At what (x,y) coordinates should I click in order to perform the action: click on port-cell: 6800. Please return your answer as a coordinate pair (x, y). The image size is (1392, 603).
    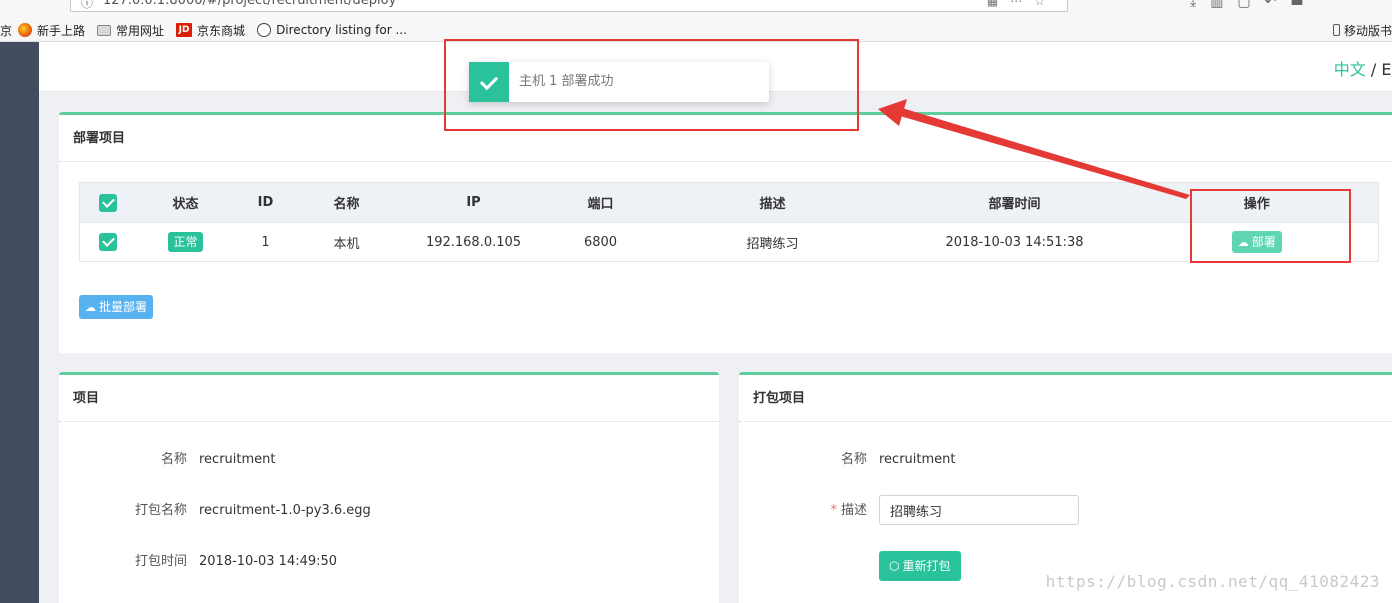
    Looking at the image, I should click on (600, 242).